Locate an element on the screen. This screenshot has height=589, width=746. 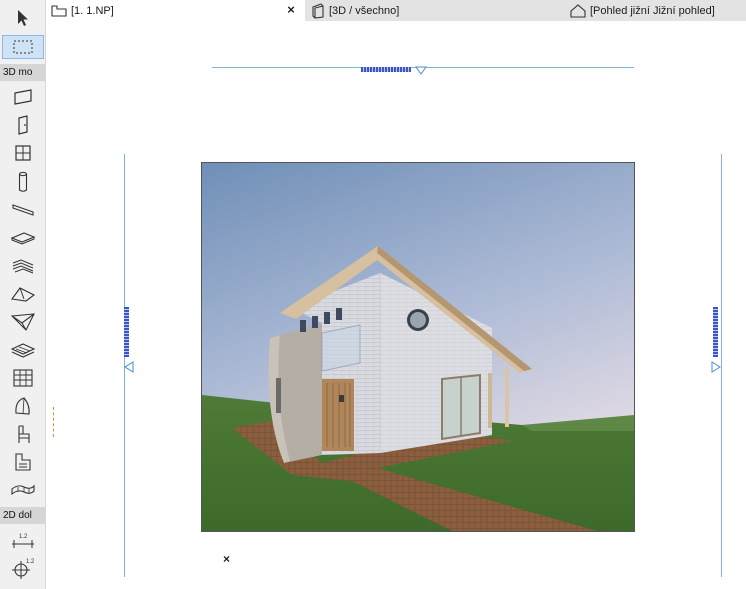
object-icon is located at coordinates (24, 434).